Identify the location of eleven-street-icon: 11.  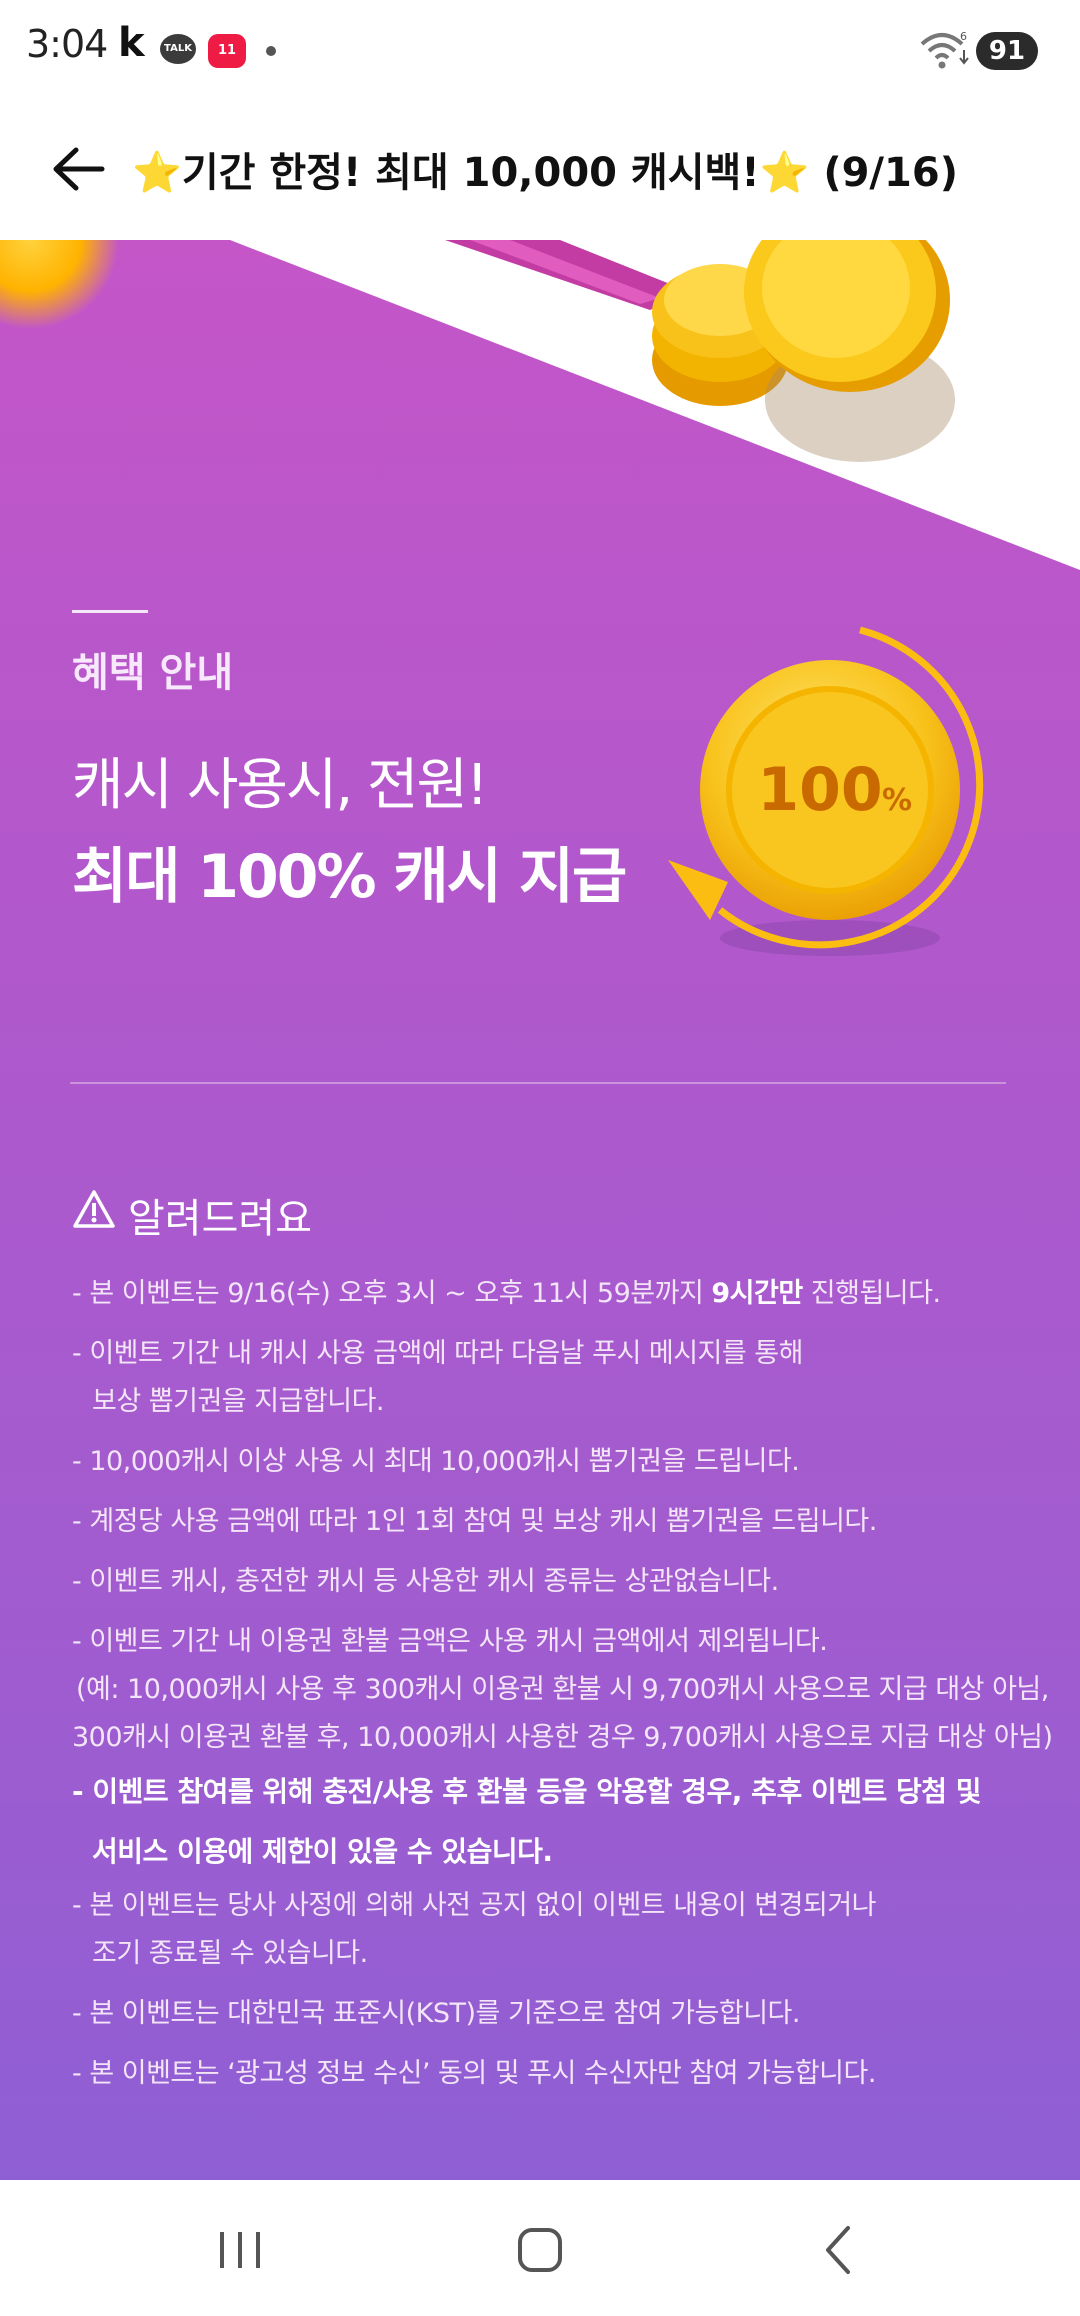
(227, 51).